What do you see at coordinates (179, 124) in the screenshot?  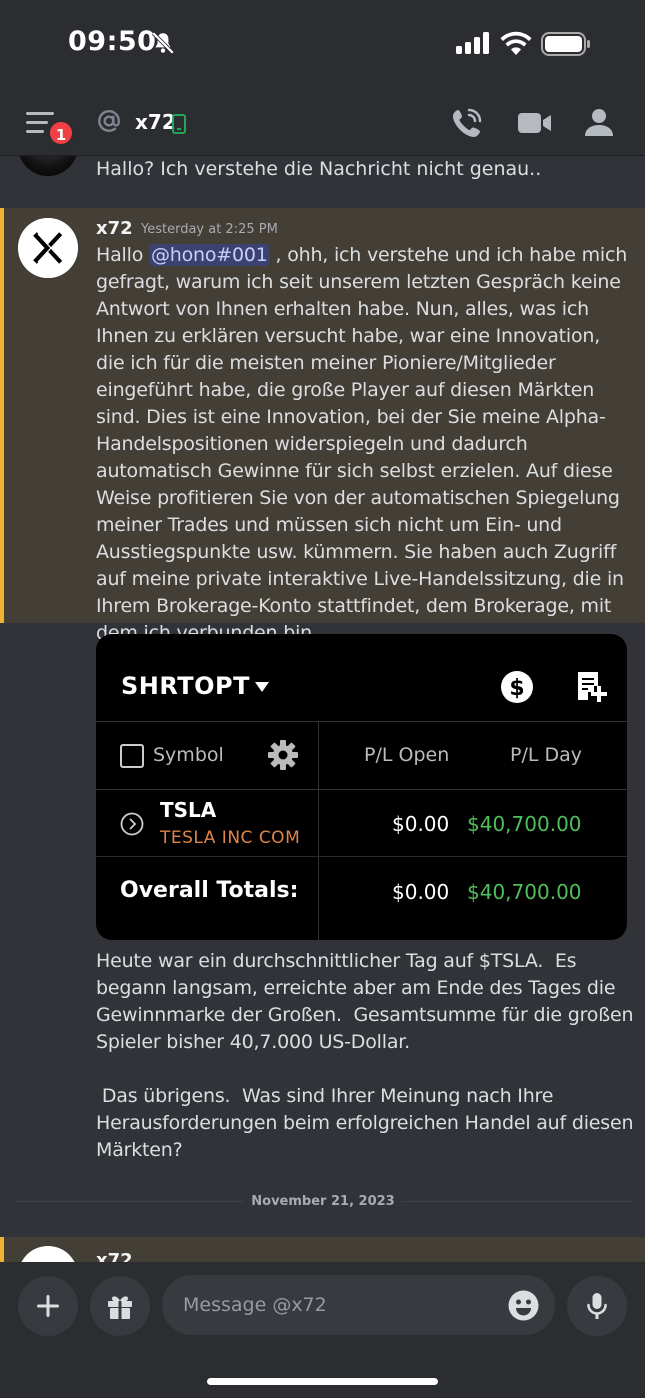 I see `mobile-icon` at bounding box center [179, 124].